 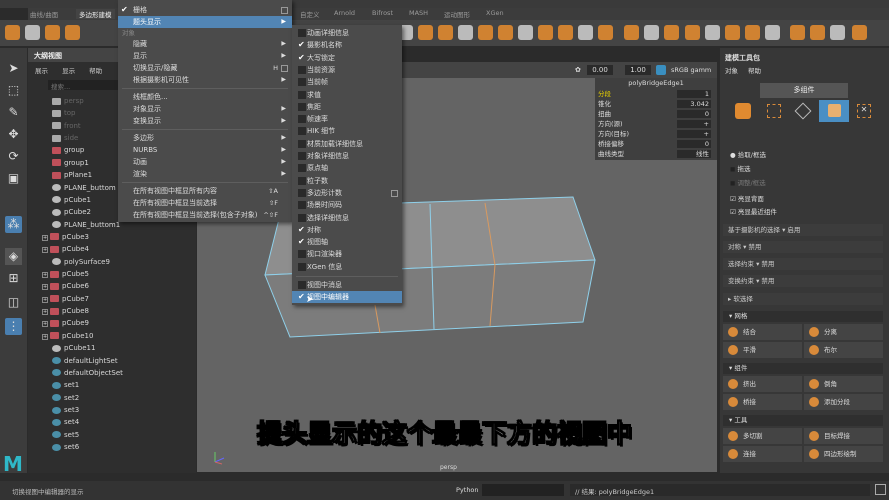 I want to click on outliner-item: + pCube6, so click(x=65, y=287).